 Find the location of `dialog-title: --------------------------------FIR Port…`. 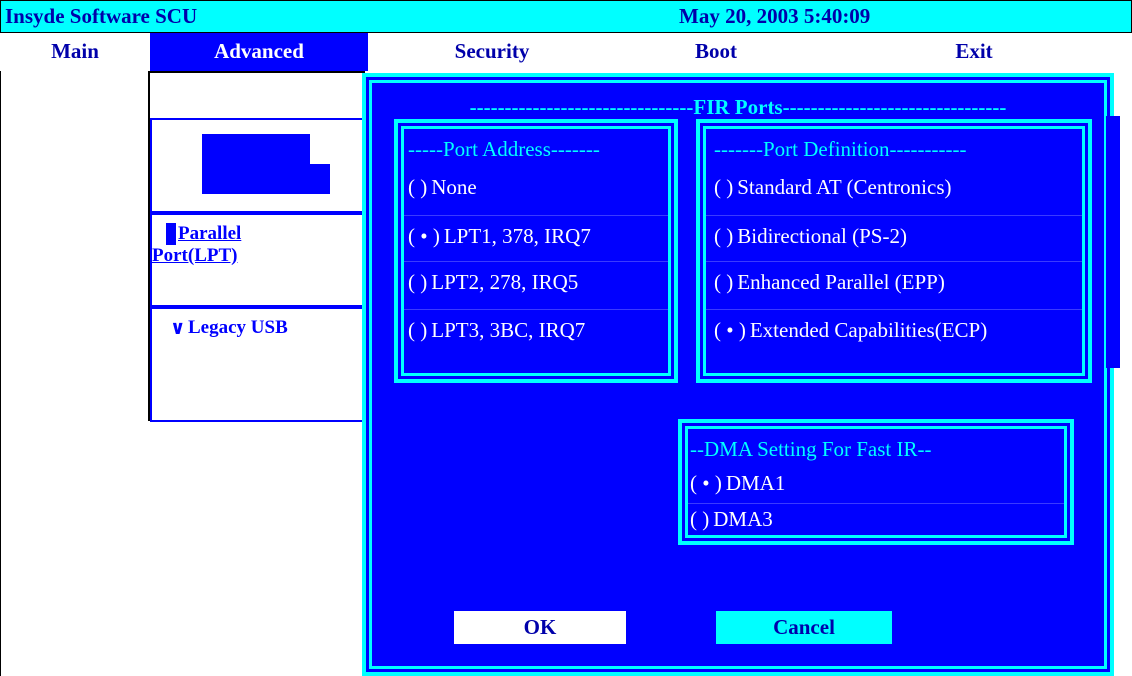

dialog-title: --------------------------------FIR Port… is located at coordinates (738, 107).